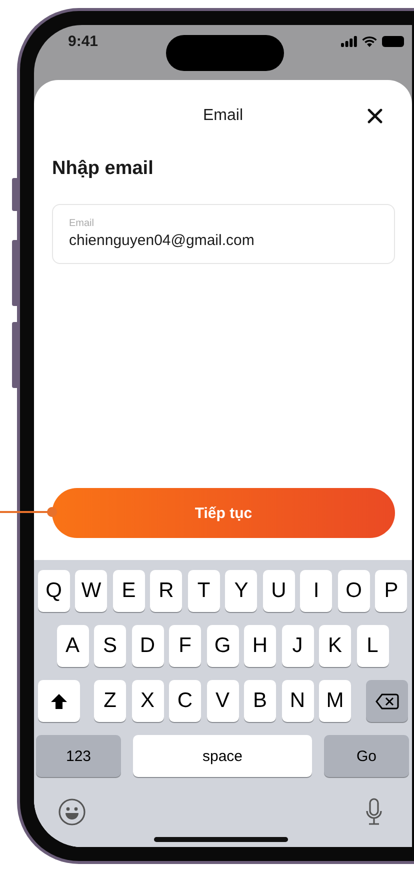 Image resolution: width=414 pixels, height=869 pixels. I want to click on keyboard-key: R, so click(166, 591).